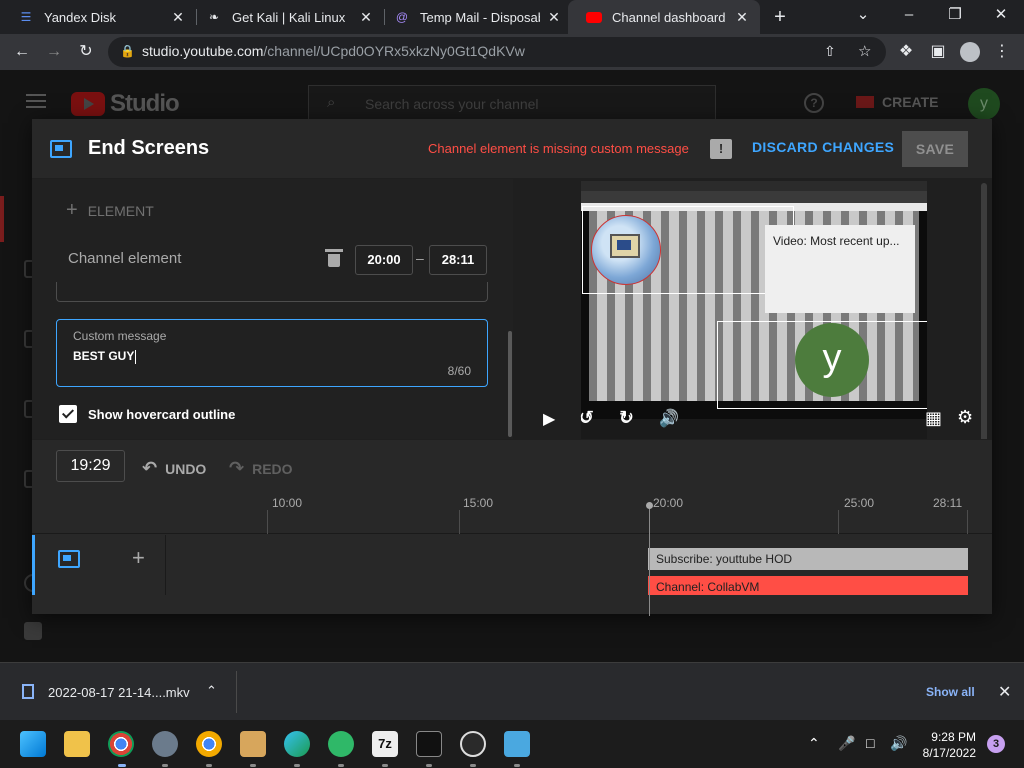 The image size is (1024, 768). What do you see at coordinates (864, 51) in the screenshot?
I see `bookmark-star-icon: ☆` at bounding box center [864, 51].